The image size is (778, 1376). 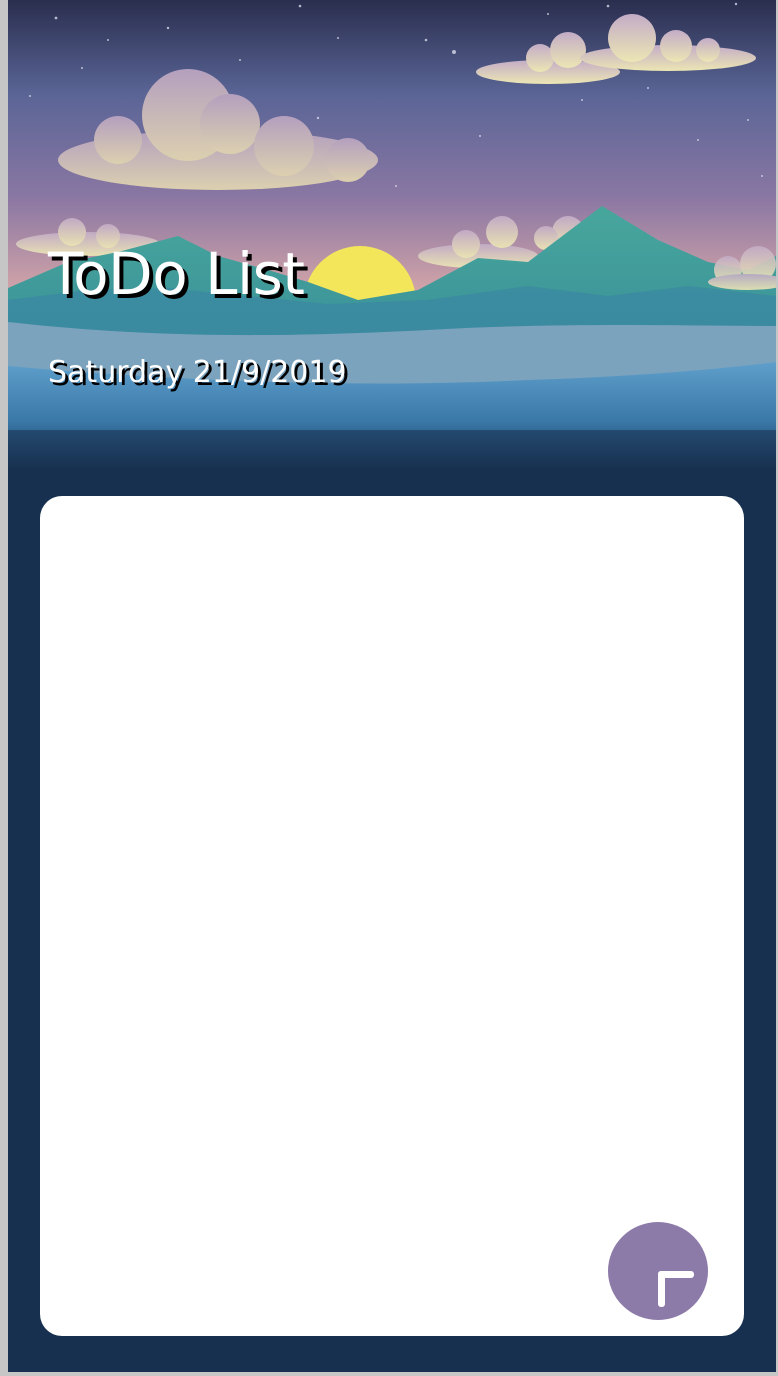 I want to click on current-date: Saturday 21/9/2019, so click(x=197, y=372).